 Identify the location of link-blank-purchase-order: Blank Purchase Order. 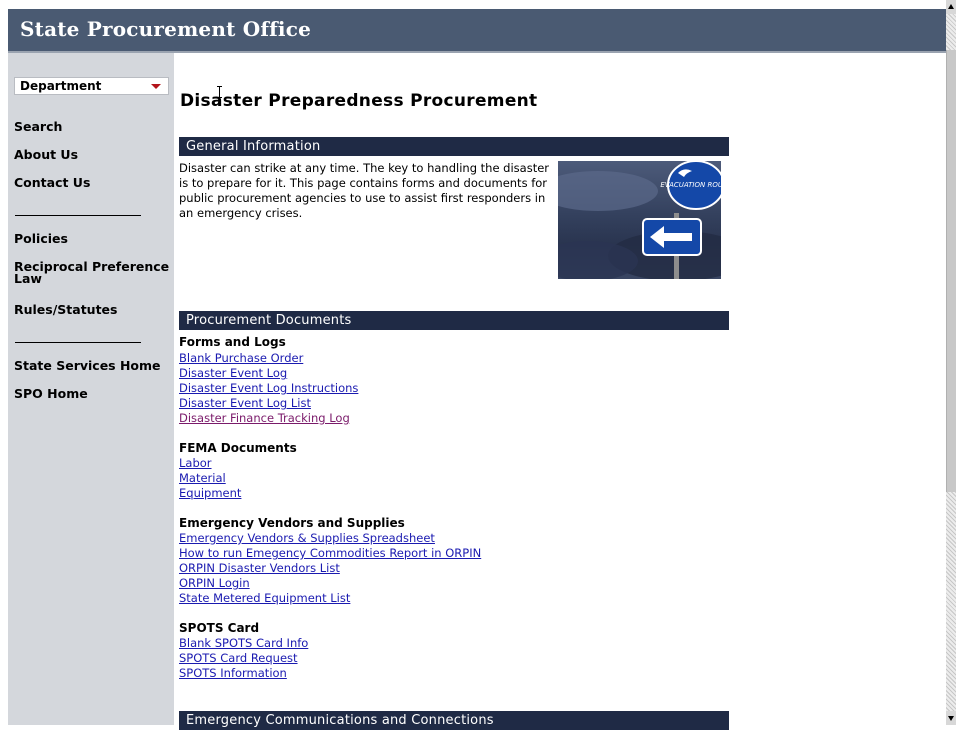
(241, 358).